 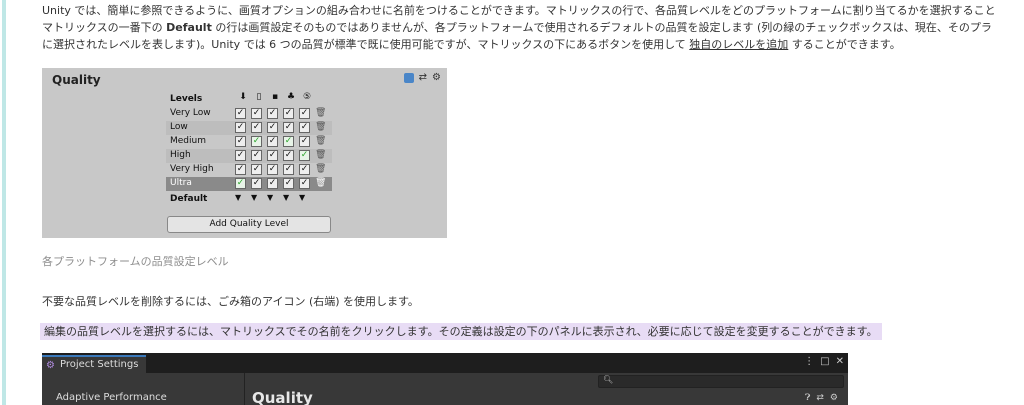 What do you see at coordinates (721, 381) in the screenshot?
I see `settings-search-input: 🔍︎` at bounding box center [721, 381].